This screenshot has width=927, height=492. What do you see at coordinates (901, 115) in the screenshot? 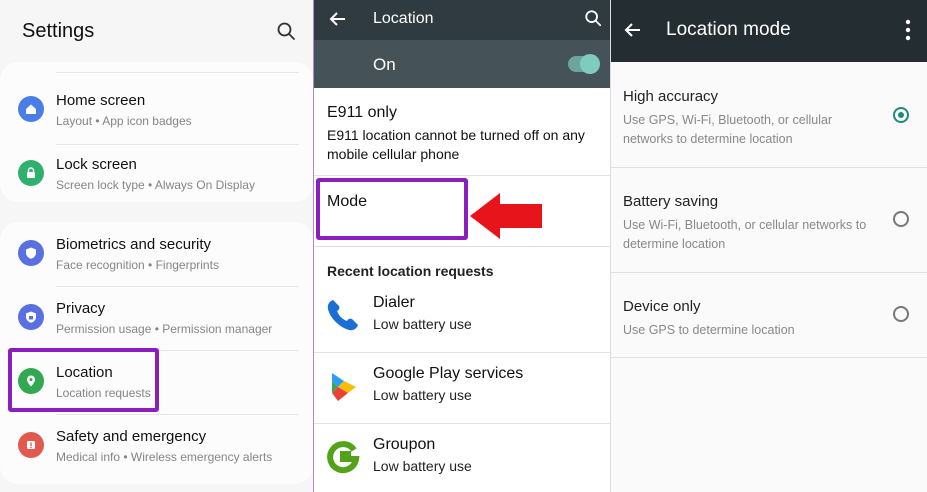
I see `radio-selected` at bounding box center [901, 115].